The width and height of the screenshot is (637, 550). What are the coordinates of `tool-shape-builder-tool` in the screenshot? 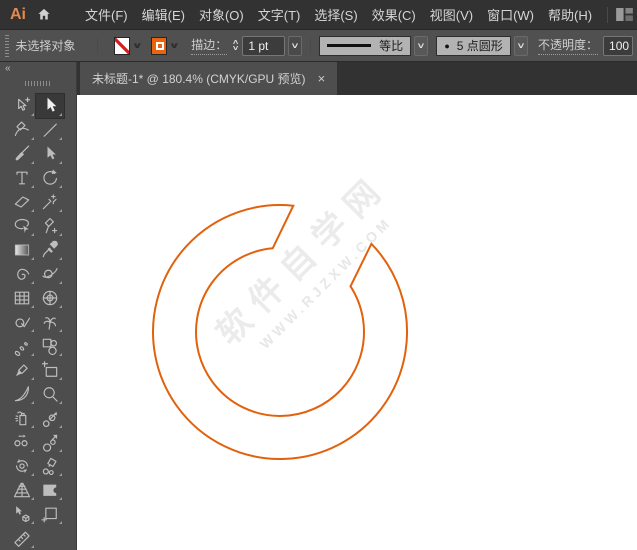 It's located at (22, 322).